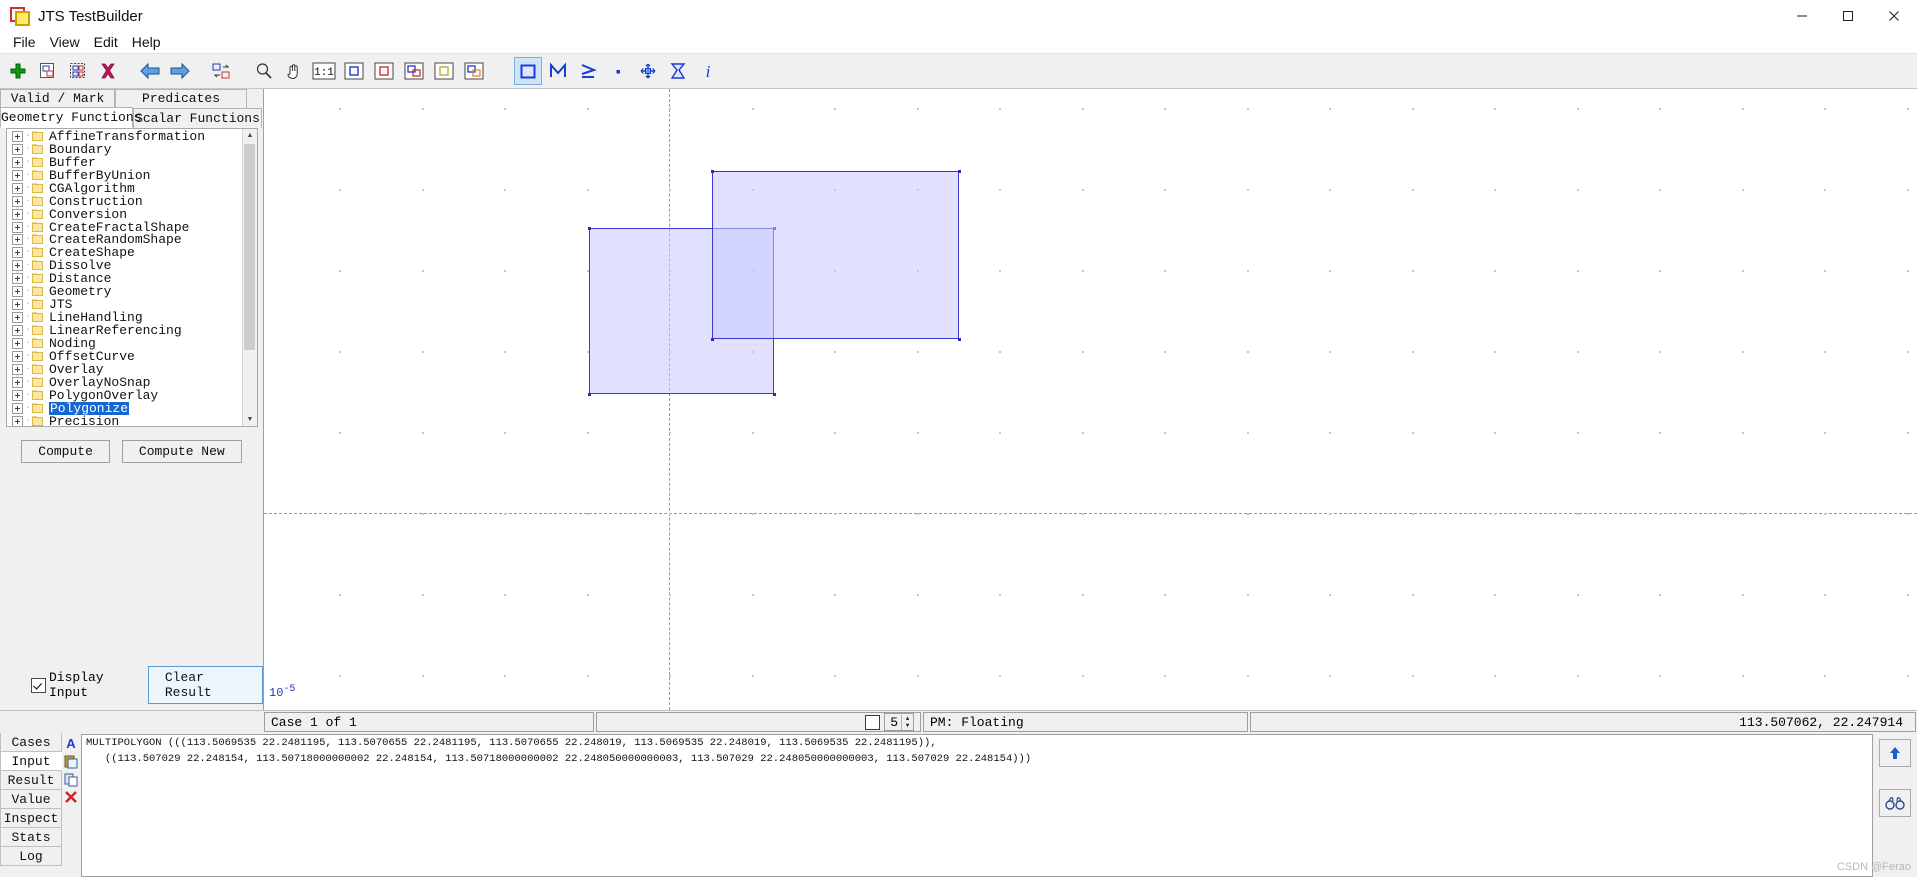 The height and width of the screenshot is (877, 1917). What do you see at coordinates (1895, 803) in the screenshot?
I see `binoculars-button` at bounding box center [1895, 803].